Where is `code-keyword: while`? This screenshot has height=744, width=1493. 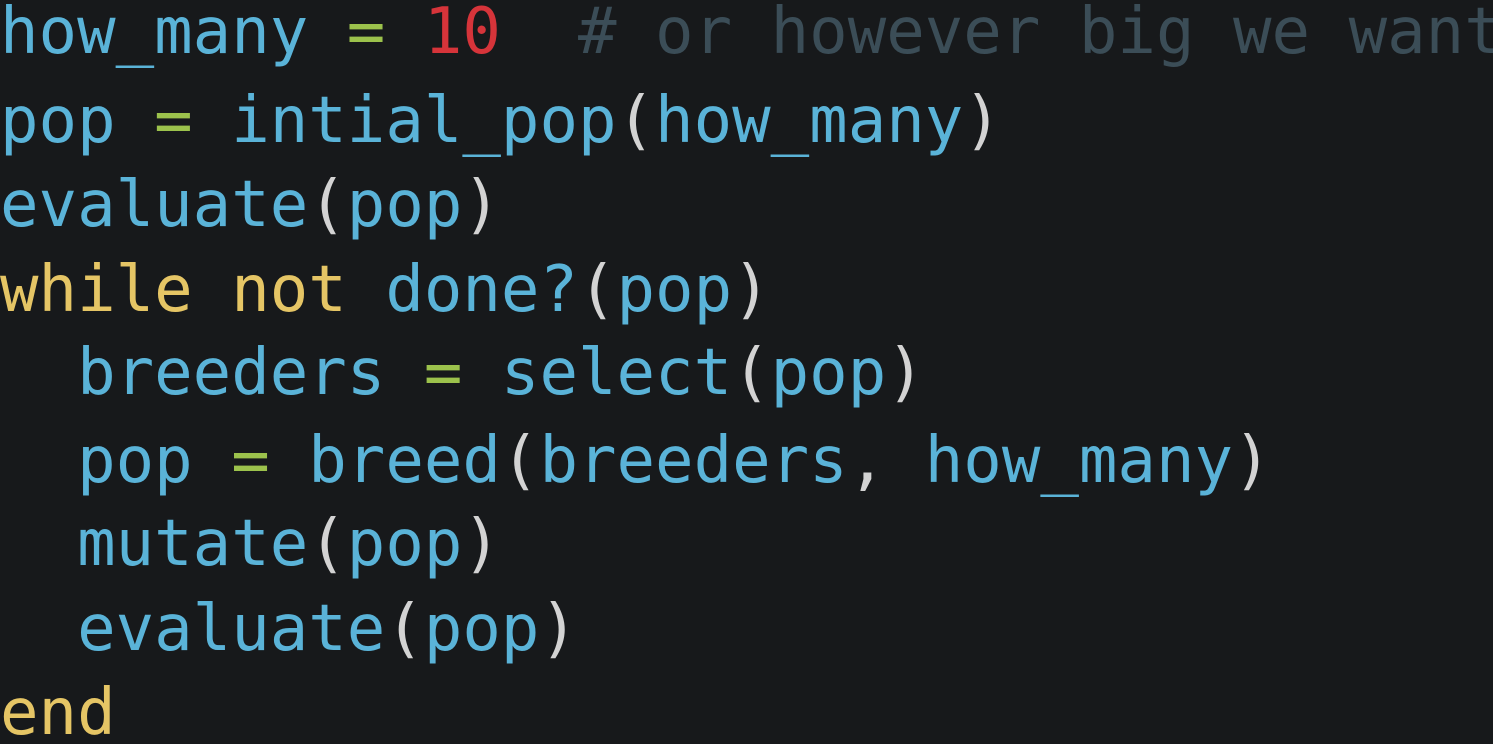 code-keyword: while is located at coordinates (96, 290).